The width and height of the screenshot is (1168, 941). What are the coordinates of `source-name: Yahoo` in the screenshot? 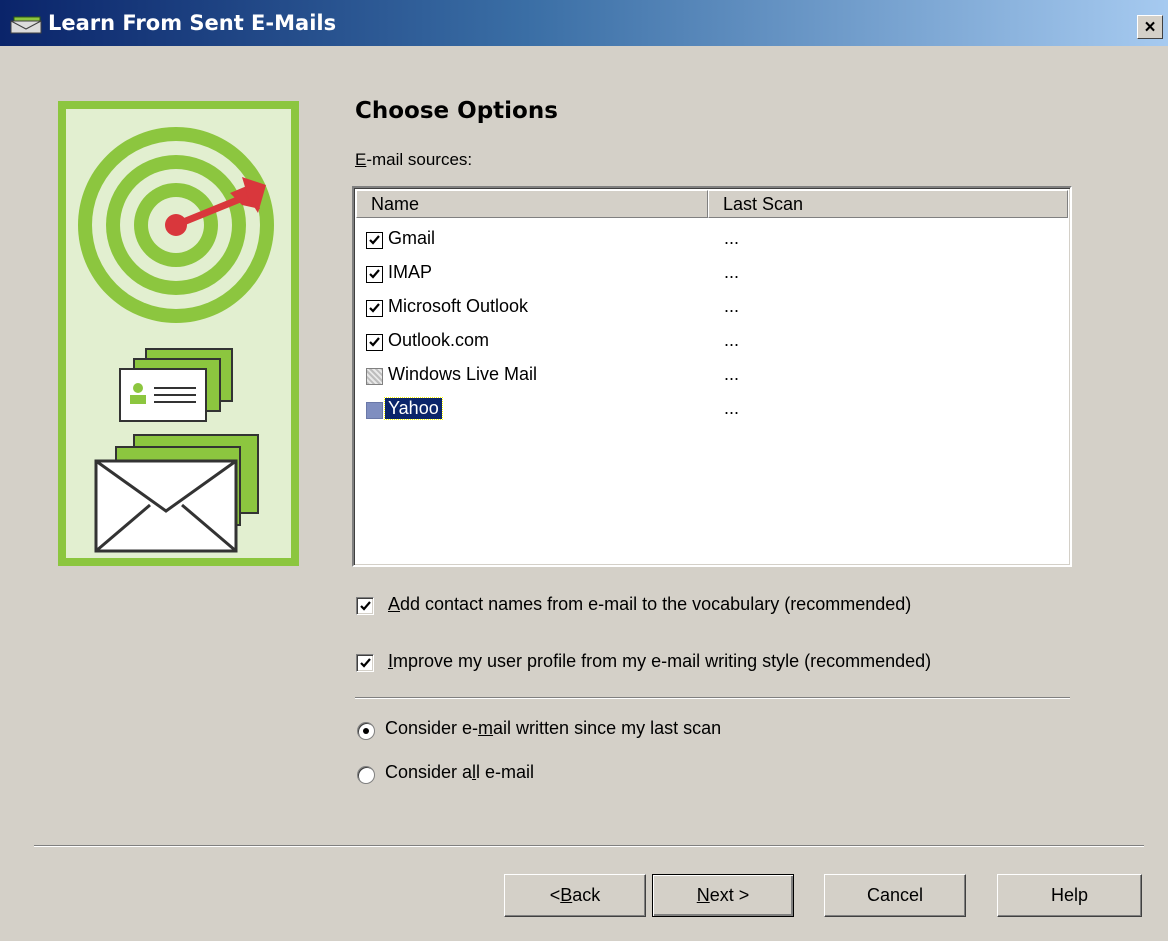 It's located at (413, 408).